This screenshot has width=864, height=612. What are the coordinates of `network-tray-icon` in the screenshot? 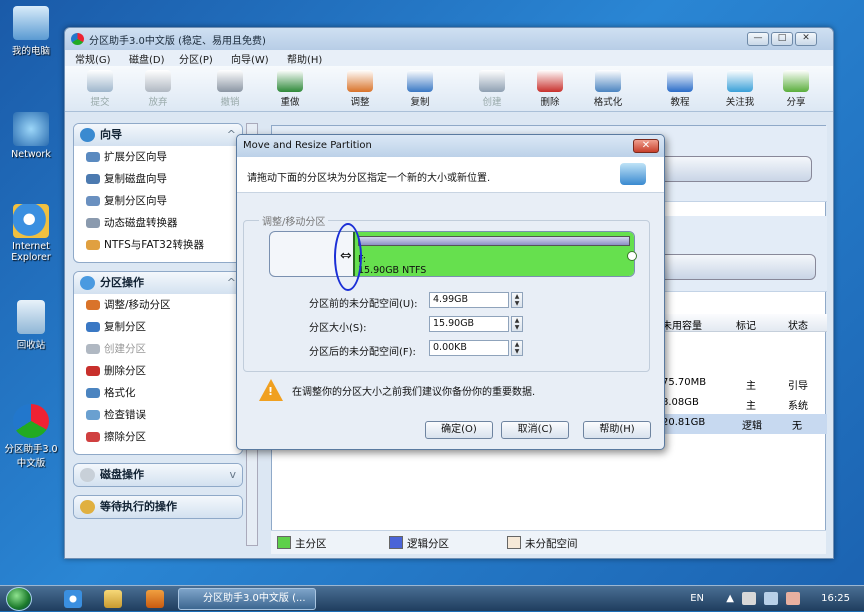 It's located at (771, 598).